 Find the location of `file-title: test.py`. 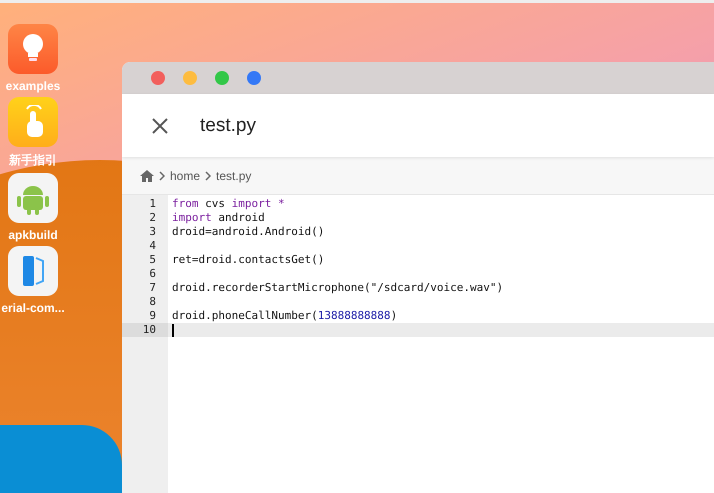

file-title: test.py is located at coordinates (228, 125).